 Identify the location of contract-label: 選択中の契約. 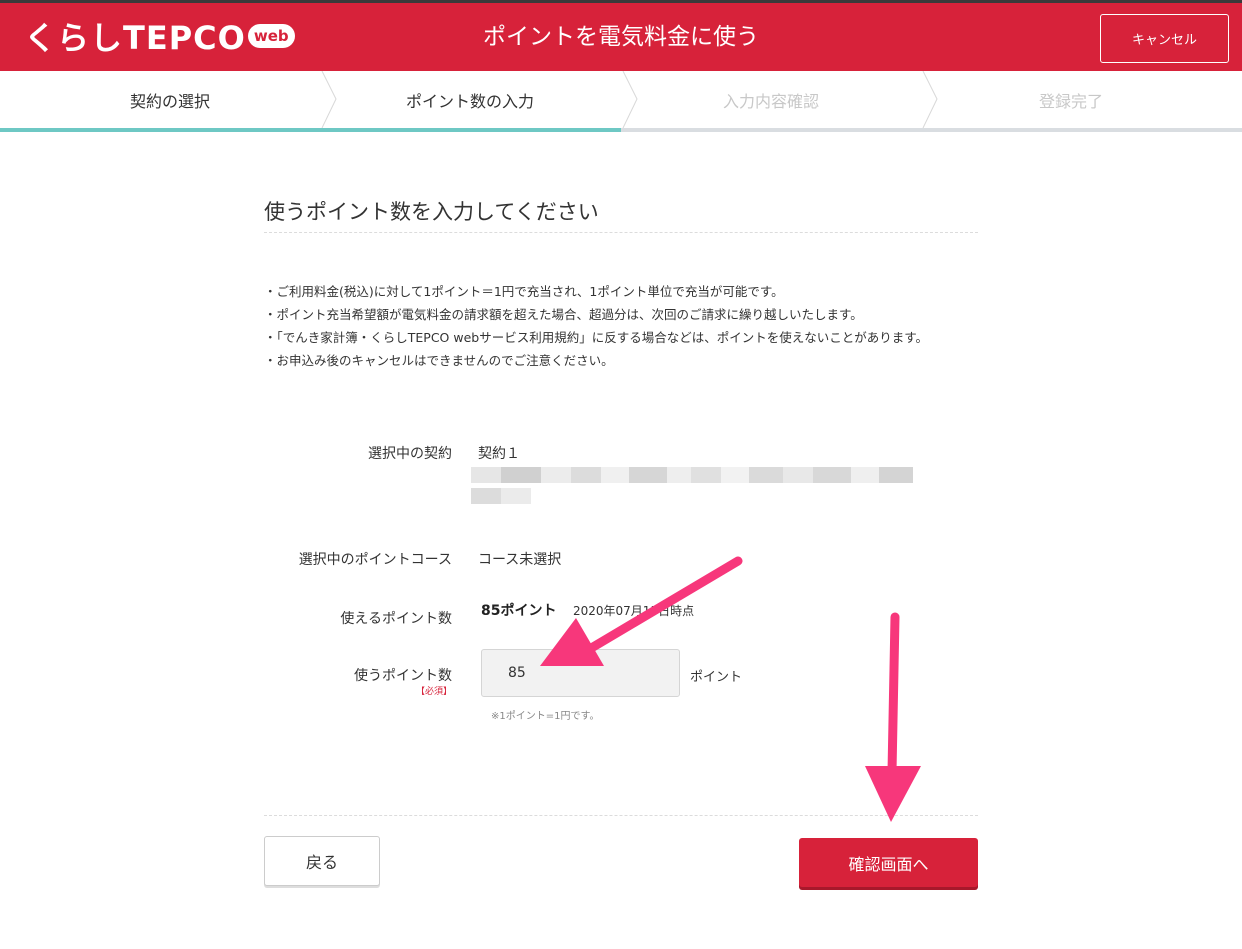
(410, 454).